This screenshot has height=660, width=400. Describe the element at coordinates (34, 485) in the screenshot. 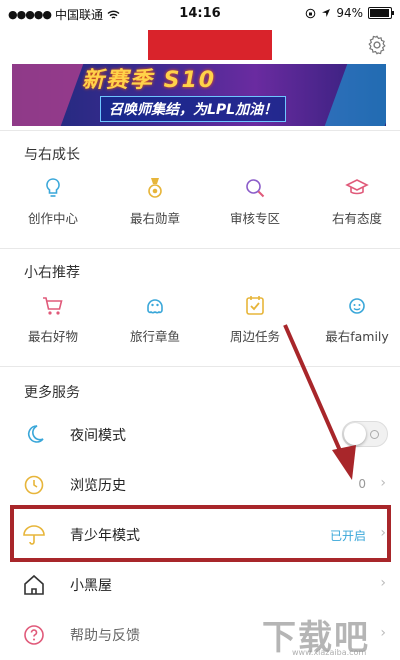

I see `clock-icon` at that location.